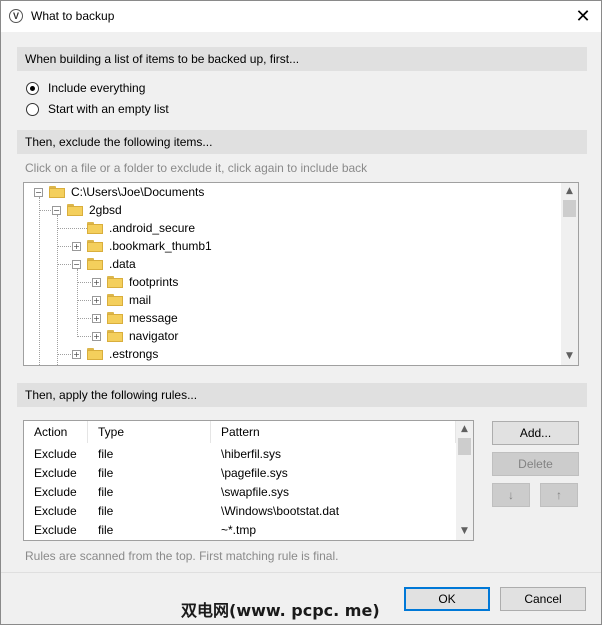  Describe the element at coordinates (301, 16) in the screenshot. I see `title-bar: V What to backup ✕` at that location.